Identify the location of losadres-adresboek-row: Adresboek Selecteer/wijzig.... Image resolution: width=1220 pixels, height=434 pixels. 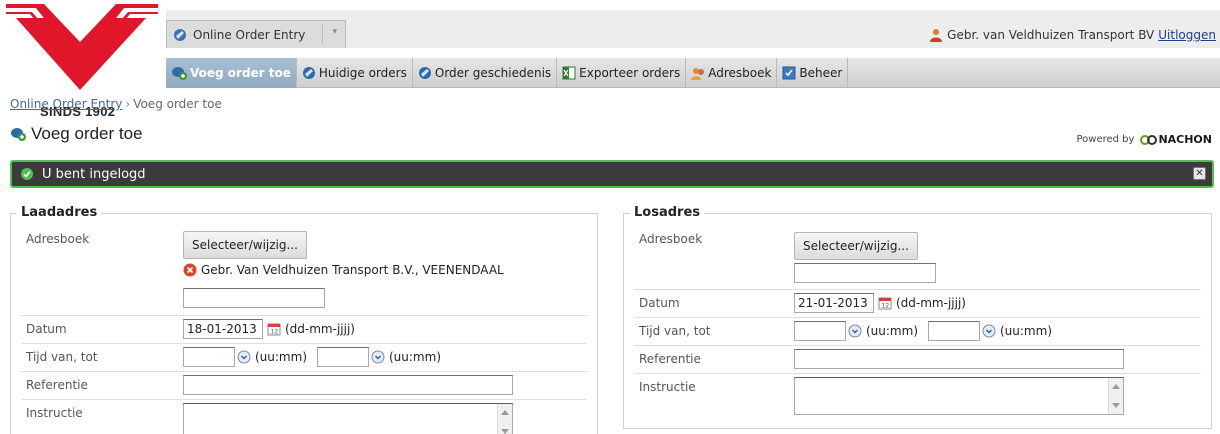
(917, 258).